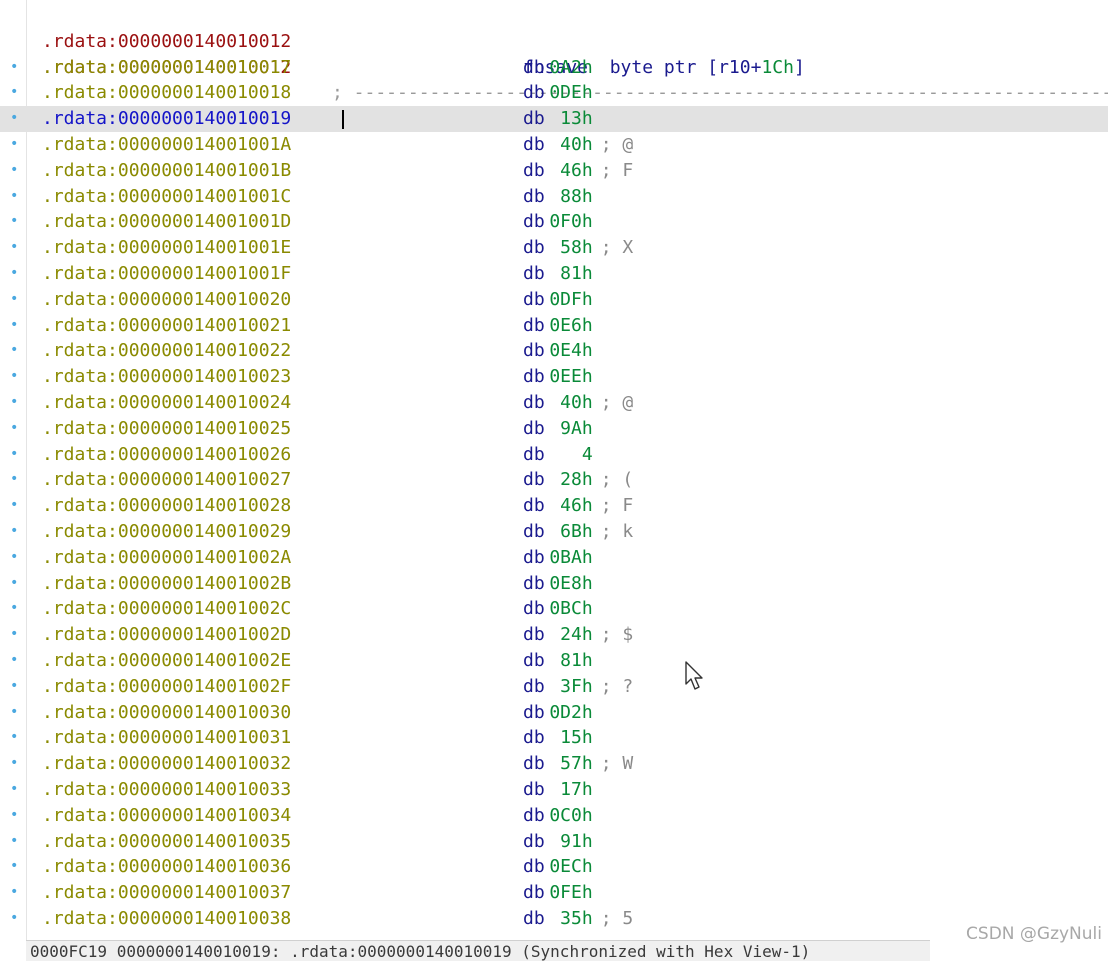 The height and width of the screenshot is (961, 1108). Describe the element at coordinates (166, 68) in the screenshot. I see `row-address: .rdata:0000000140010017` at that location.